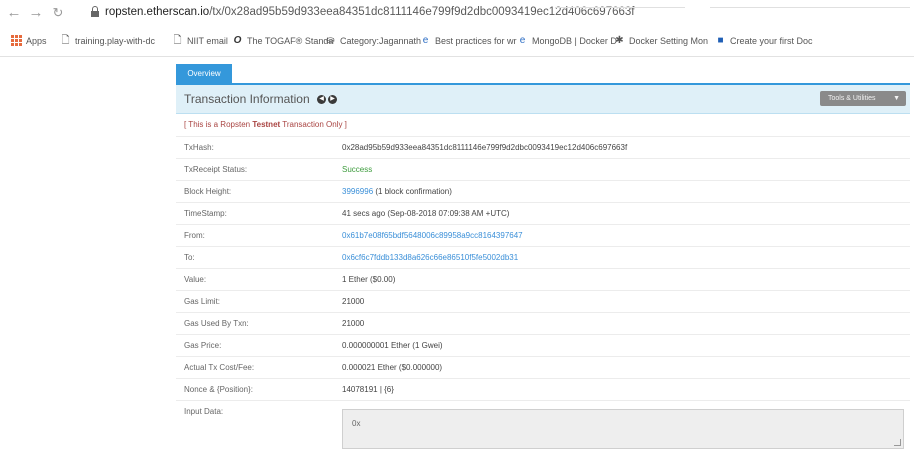 This screenshot has height=453, width=914. I want to click on status-value: Success, so click(357, 169).